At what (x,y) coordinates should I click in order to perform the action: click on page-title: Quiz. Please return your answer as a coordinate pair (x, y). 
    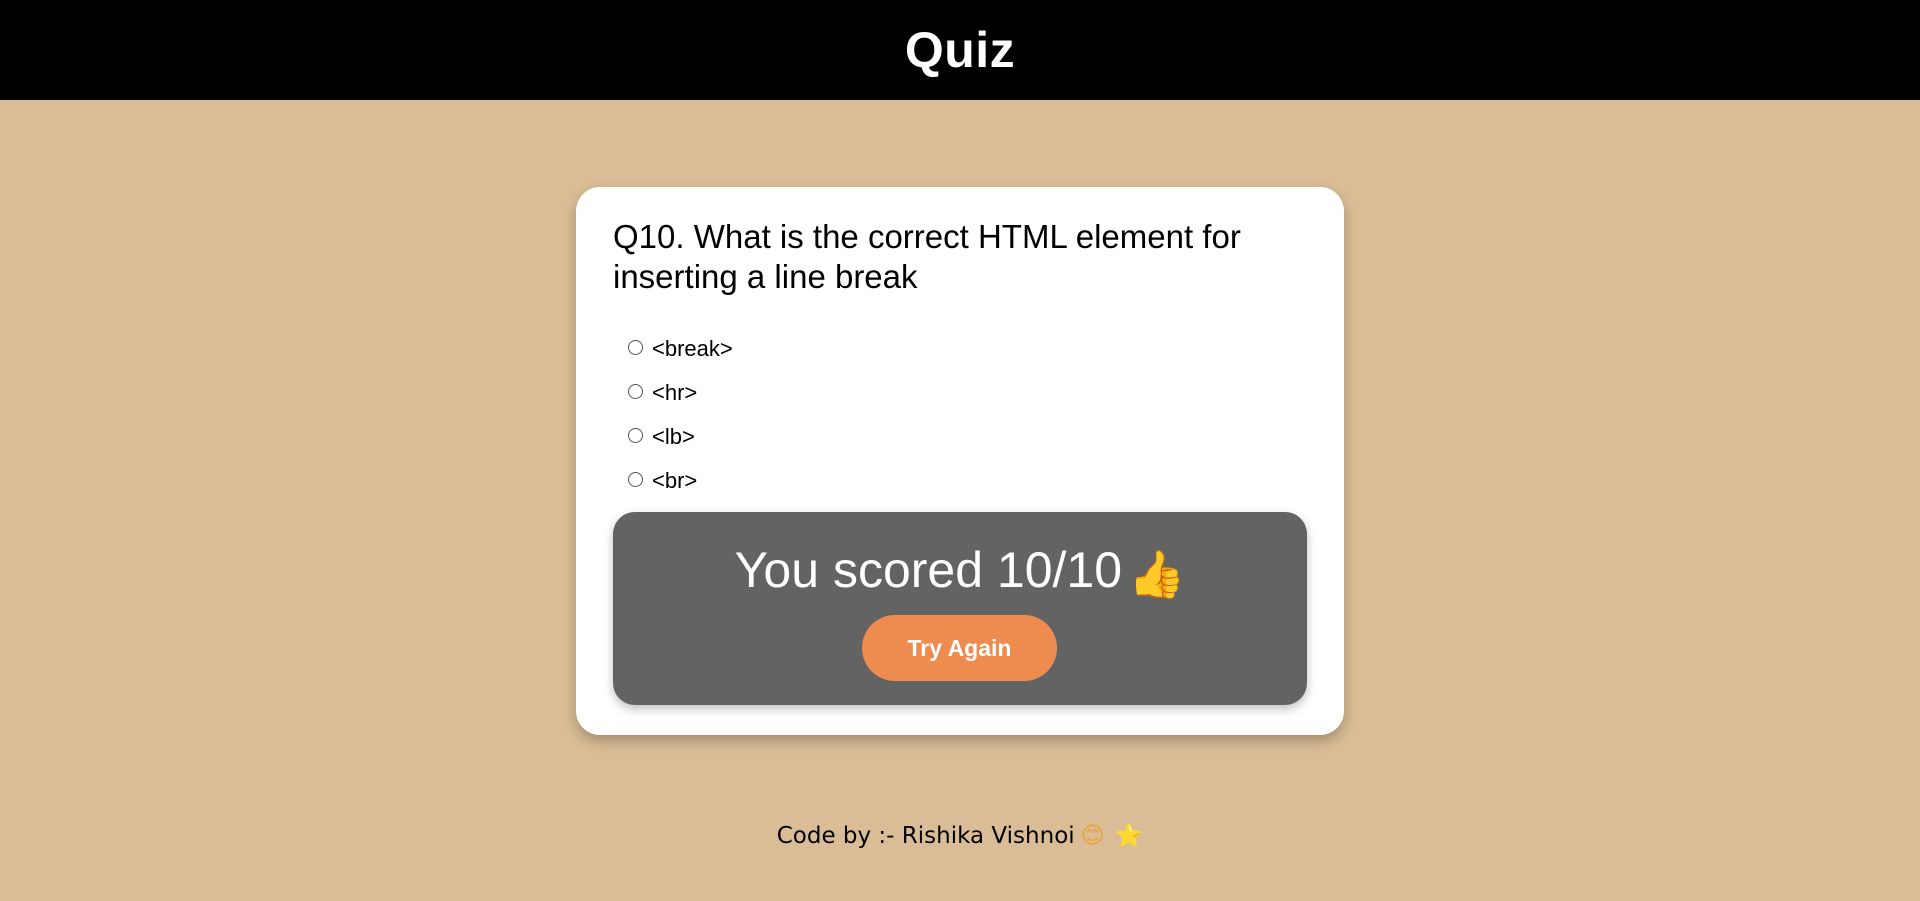
    Looking at the image, I should click on (960, 50).